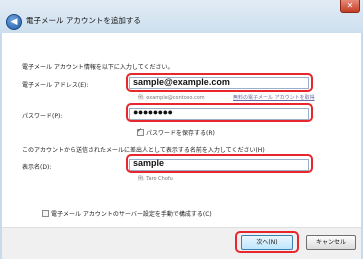 This screenshot has width=363, height=259. I want to click on get-email-account-link: 無料の電子メール アカウントを取得, so click(274, 97).